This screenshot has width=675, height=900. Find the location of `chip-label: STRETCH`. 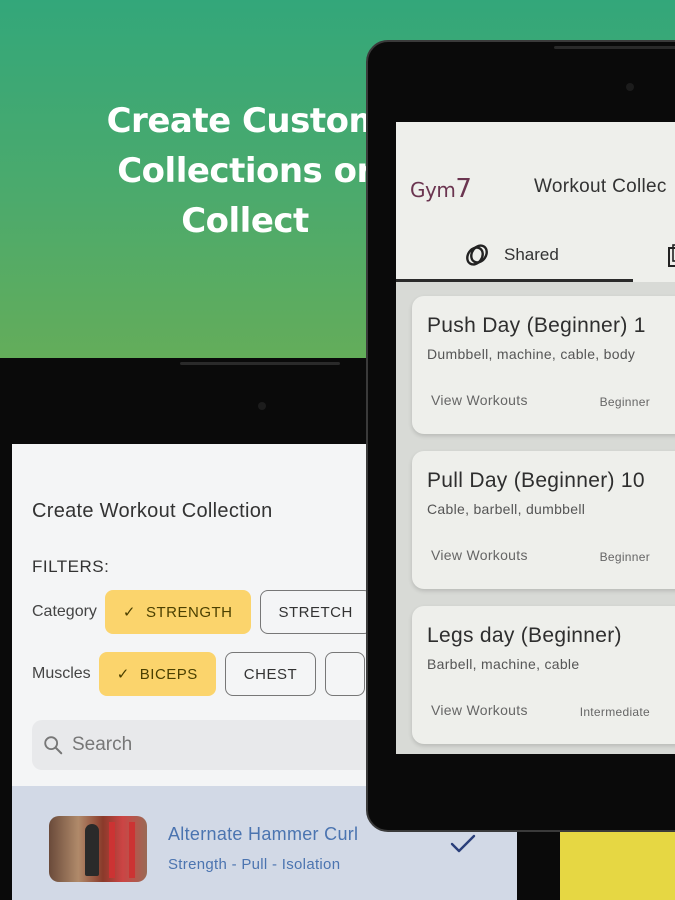

chip-label: STRETCH is located at coordinates (315, 612).